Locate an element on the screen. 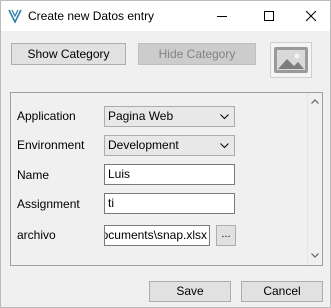 The height and width of the screenshot is (308, 331). maximize-icon is located at coordinates (269, 16).